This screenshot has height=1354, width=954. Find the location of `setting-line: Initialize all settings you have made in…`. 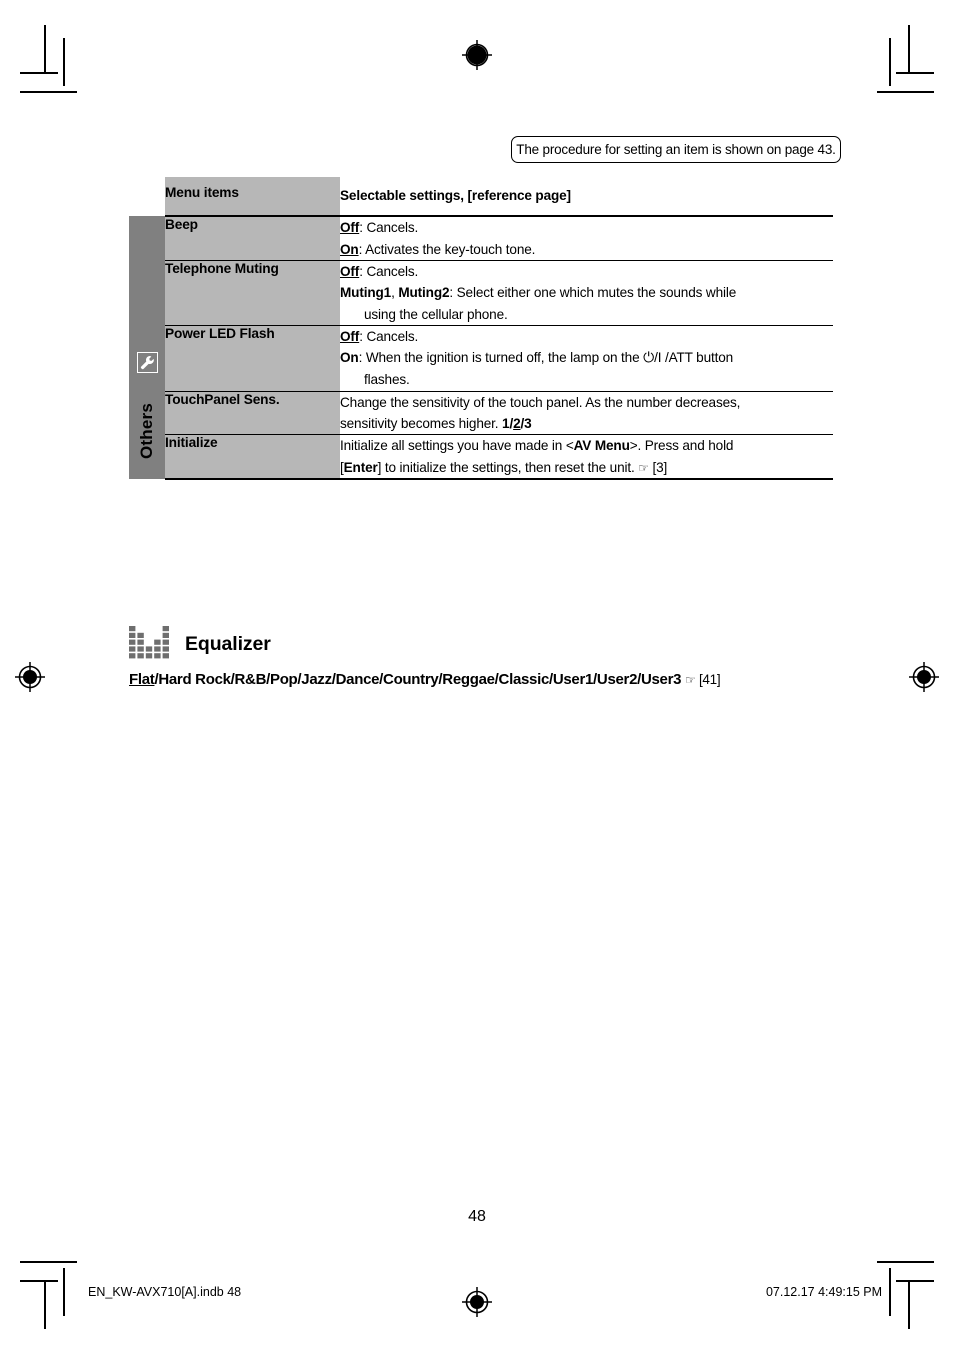

setting-line: Initialize all settings you have made in… is located at coordinates (586, 445).